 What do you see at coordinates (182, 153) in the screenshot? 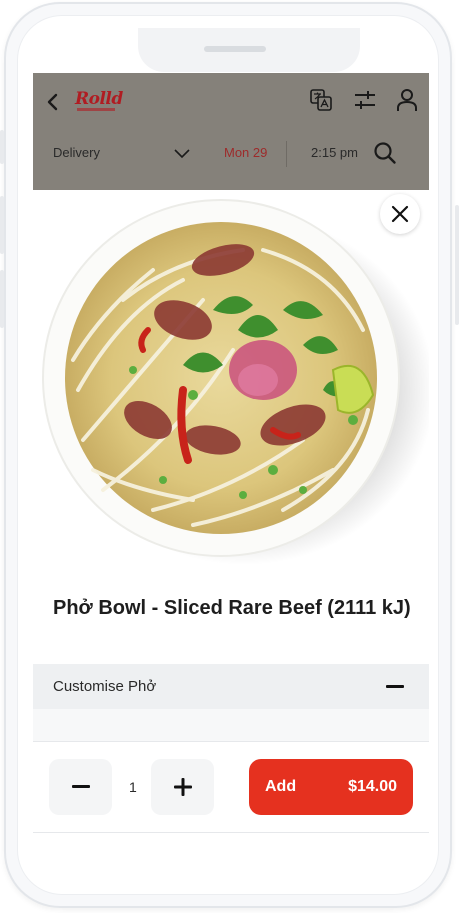
I see `chevron-down-icon` at bounding box center [182, 153].